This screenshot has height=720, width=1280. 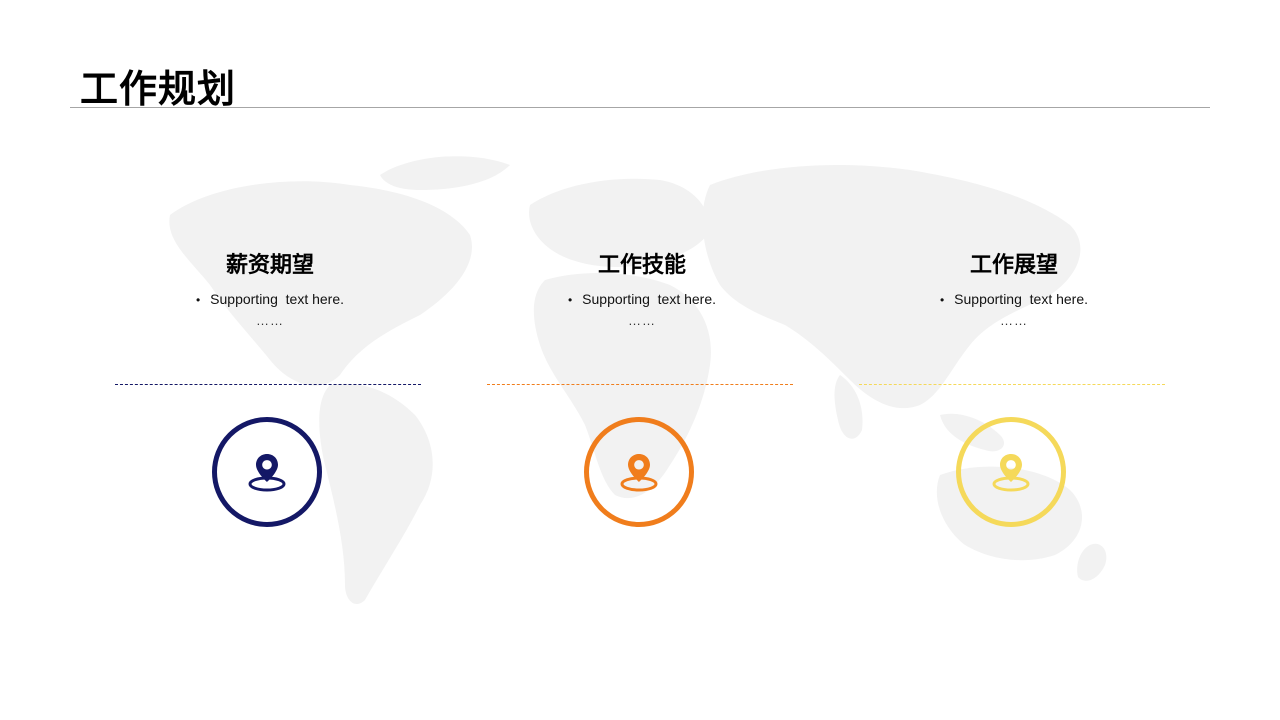 What do you see at coordinates (269, 265) in the screenshot?
I see `column-heading: 薪资期望` at bounding box center [269, 265].